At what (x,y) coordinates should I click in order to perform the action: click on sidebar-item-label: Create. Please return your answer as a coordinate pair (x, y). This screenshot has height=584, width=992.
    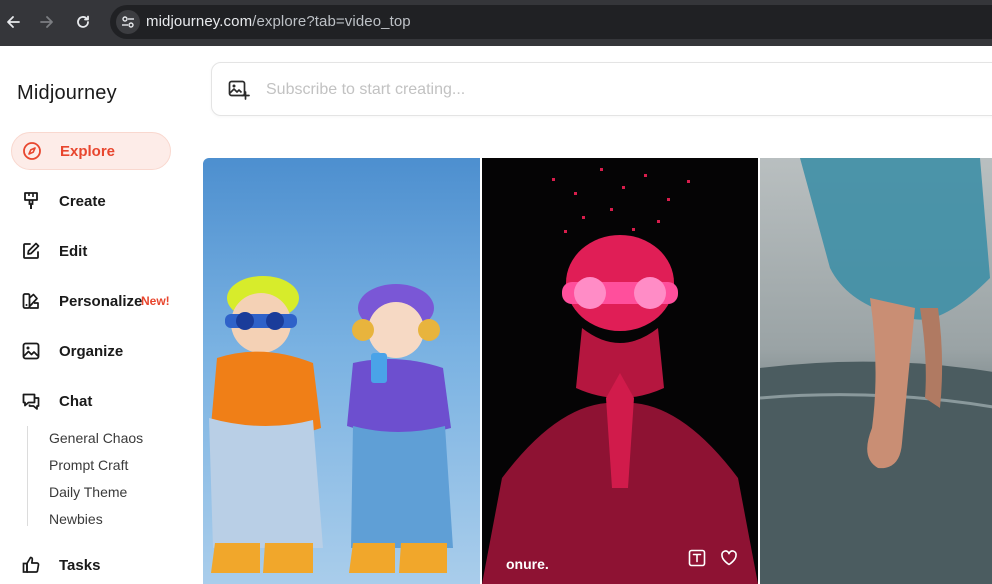
    Looking at the image, I should click on (82, 201).